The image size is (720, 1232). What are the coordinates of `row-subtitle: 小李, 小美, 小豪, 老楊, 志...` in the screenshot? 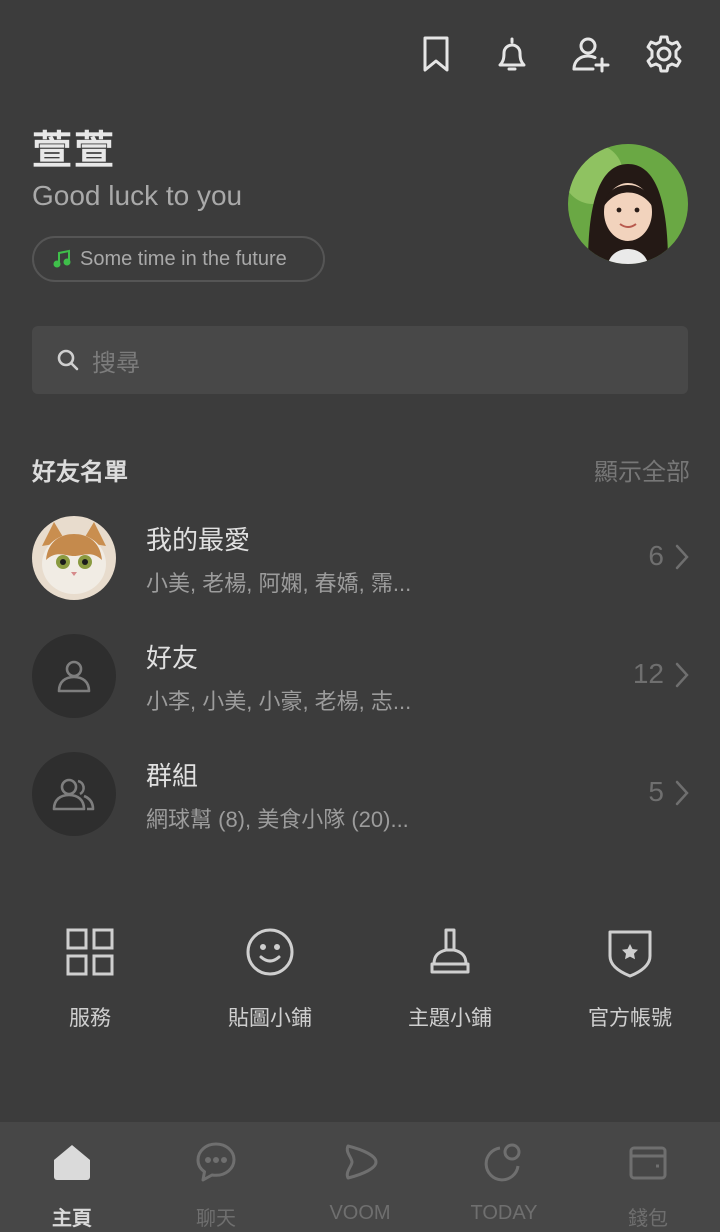 It's located at (279, 701).